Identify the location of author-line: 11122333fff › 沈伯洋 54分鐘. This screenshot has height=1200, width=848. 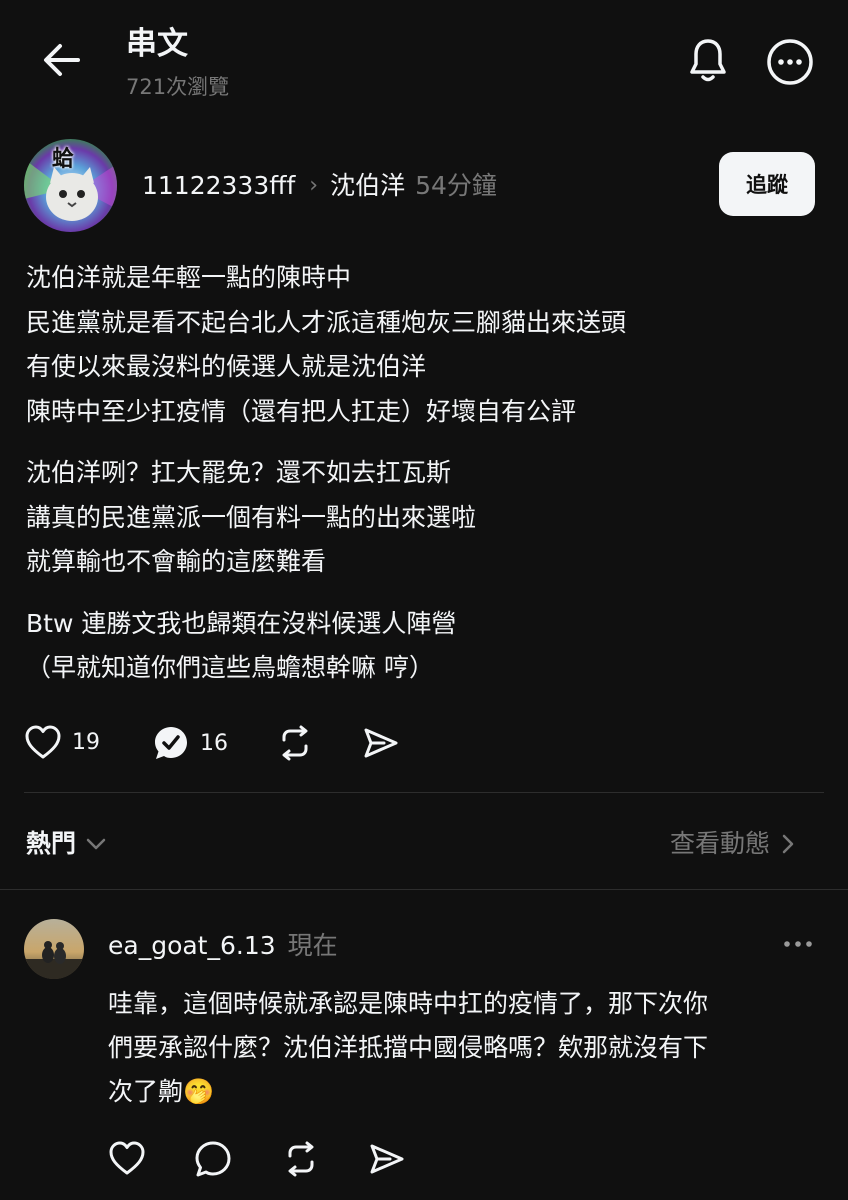
(319, 186).